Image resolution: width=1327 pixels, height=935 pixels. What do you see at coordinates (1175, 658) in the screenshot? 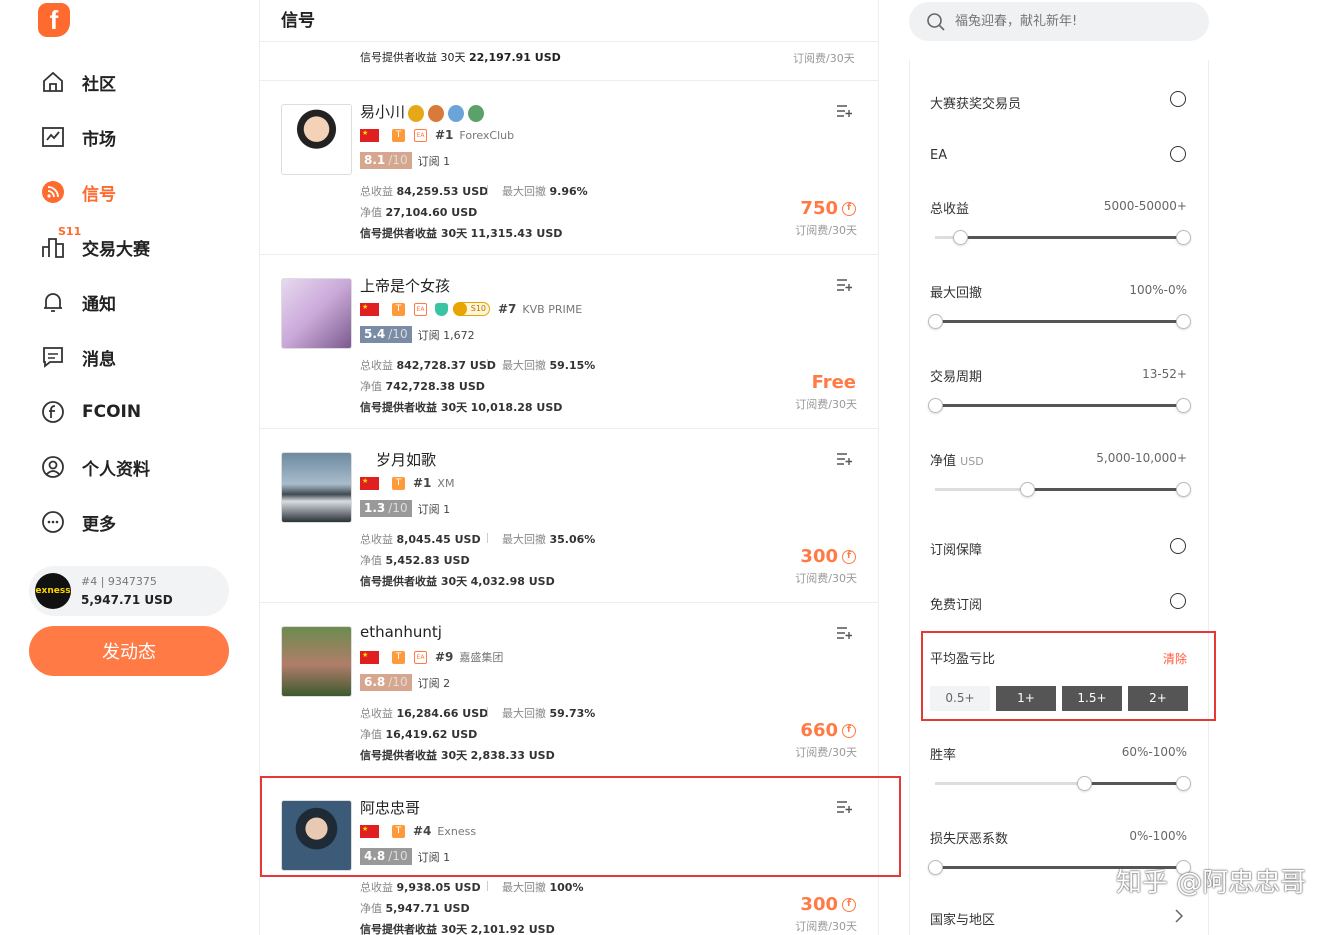
I see `clear-button: 清除` at bounding box center [1175, 658].